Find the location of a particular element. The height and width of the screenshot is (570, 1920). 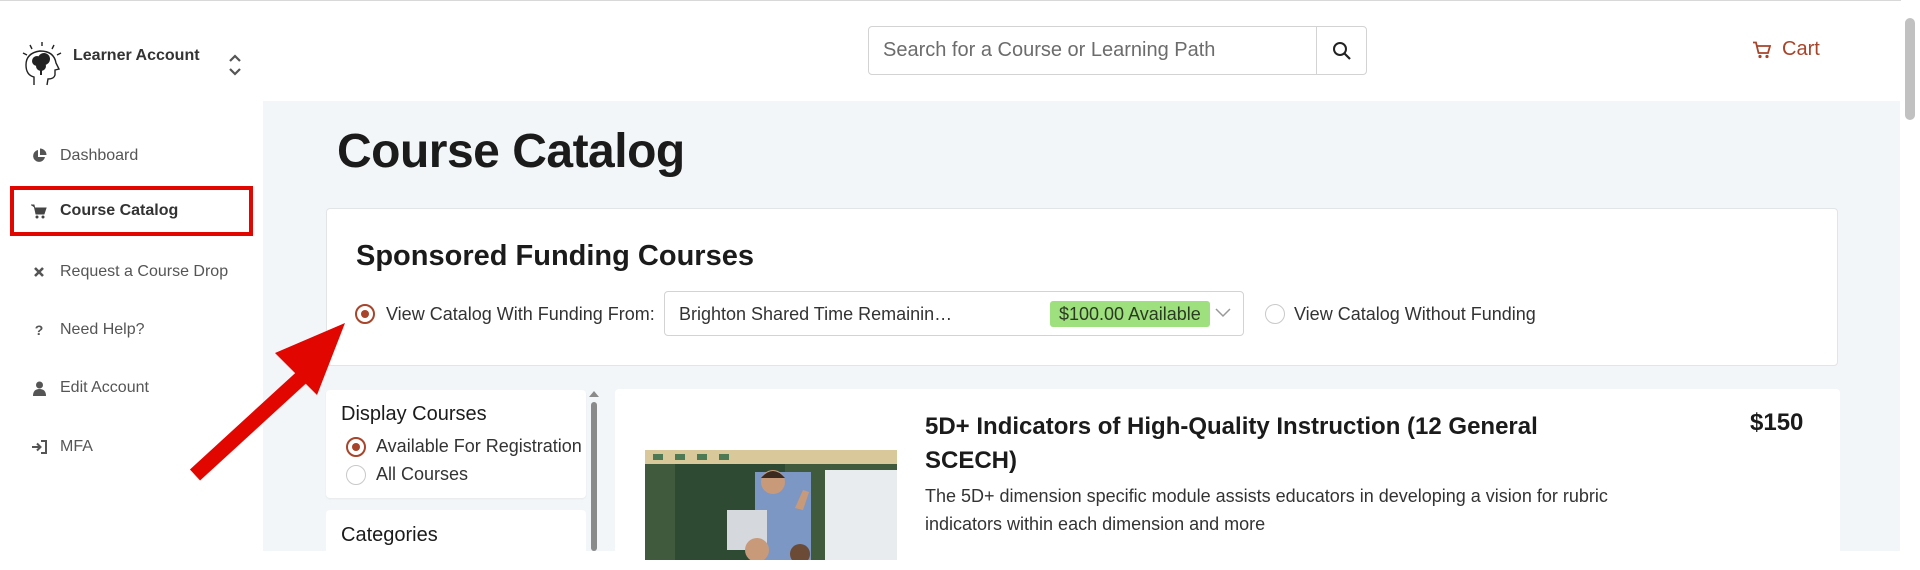

funding-without-label: View Catalog Without Funding is located at coordinates (1415, 314).